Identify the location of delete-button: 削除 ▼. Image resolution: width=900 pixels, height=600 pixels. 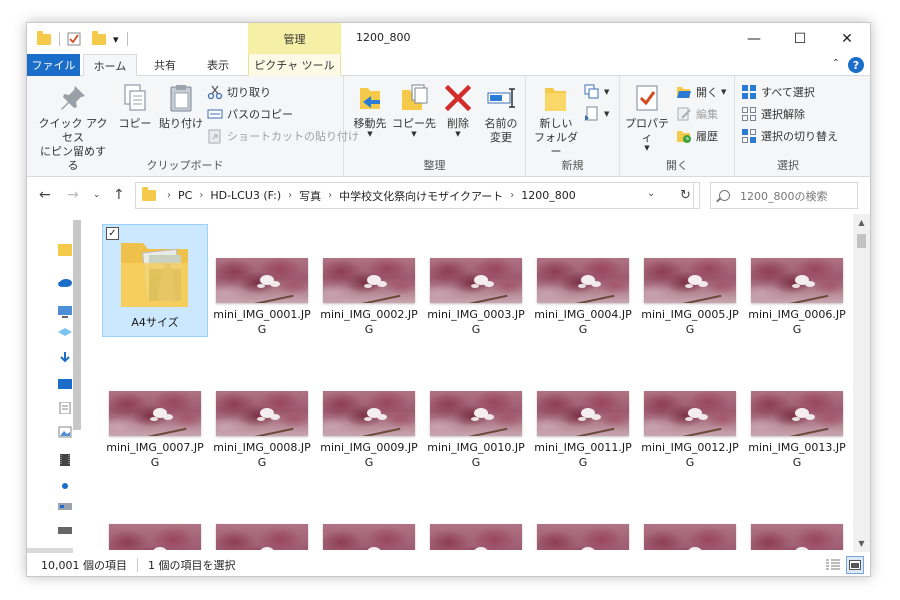
(458, 110).